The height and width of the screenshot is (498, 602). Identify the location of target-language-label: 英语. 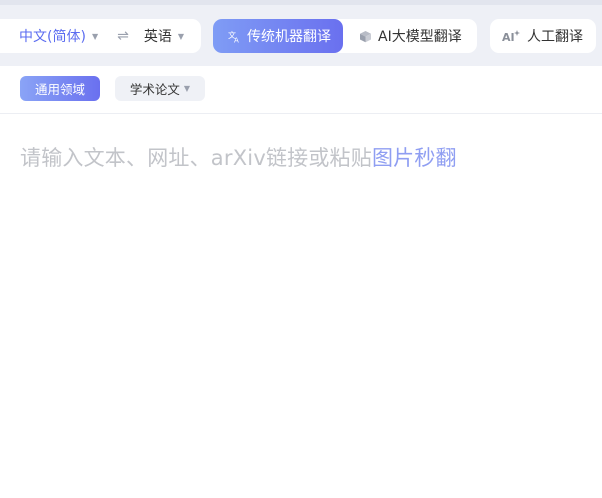
(157, 37).